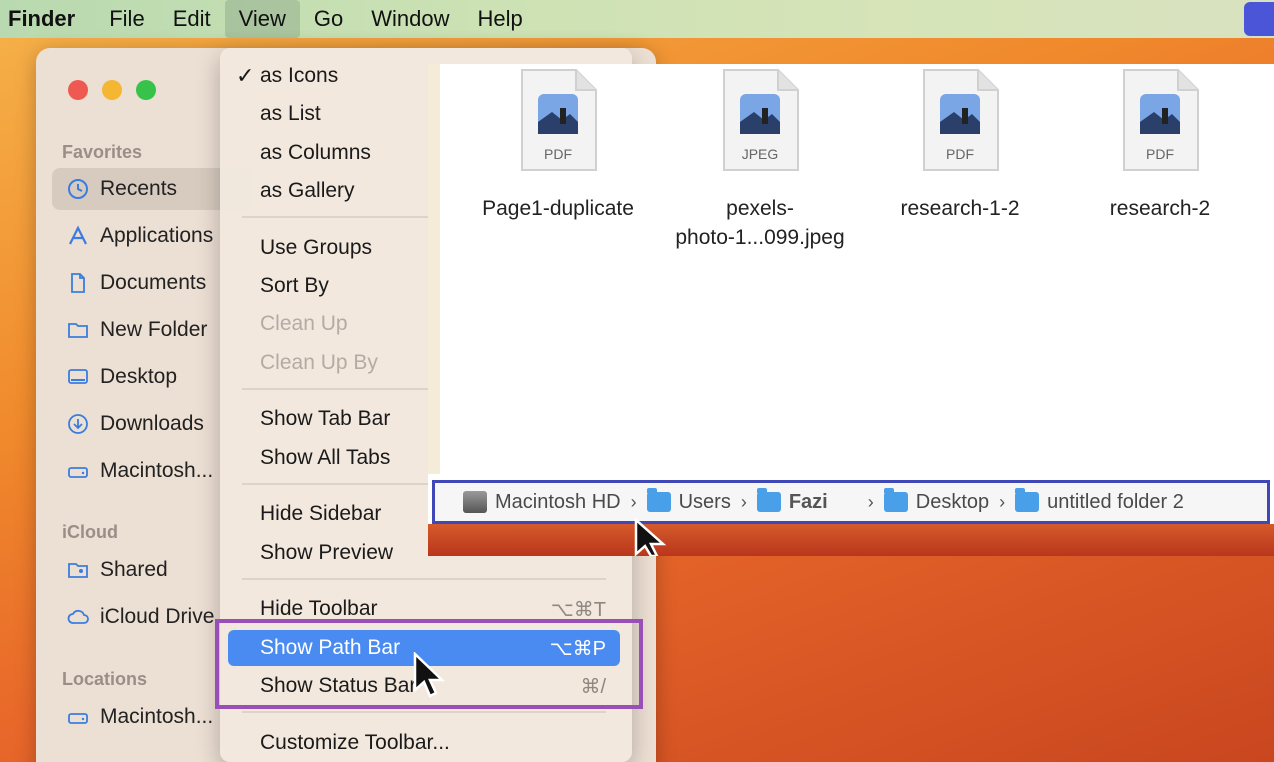 The image size is (1274, 762). Describe the element at coordinates (78, 90) in the screenshot. I see `close-button` at that location.